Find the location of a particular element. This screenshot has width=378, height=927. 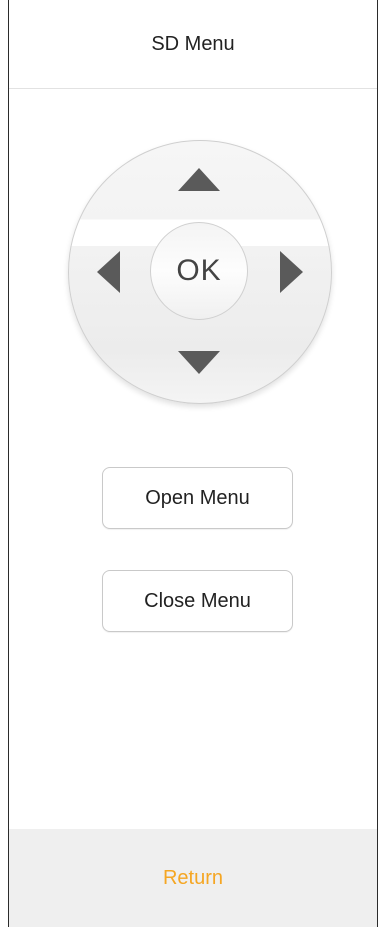

arrow-down-icon is located at coordinates (199, 362).